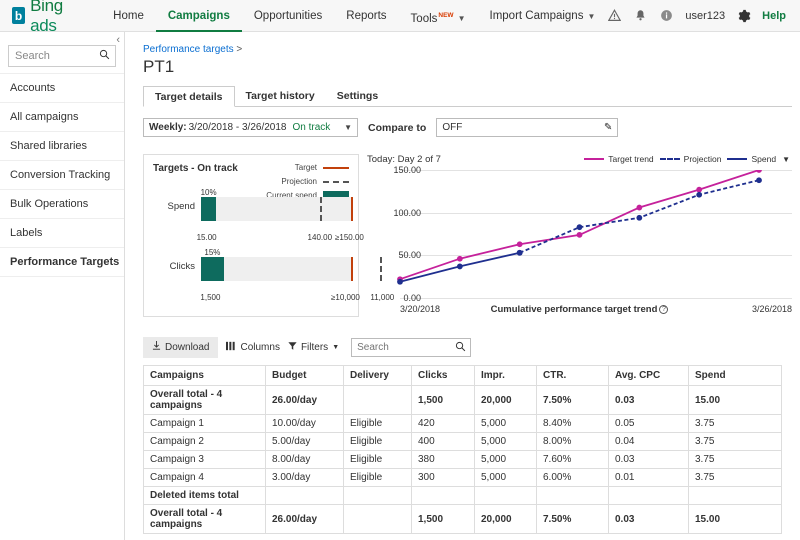 This screenshot has width=800, height=540. I want to click on table-search-wrapper, so click(411, 347).